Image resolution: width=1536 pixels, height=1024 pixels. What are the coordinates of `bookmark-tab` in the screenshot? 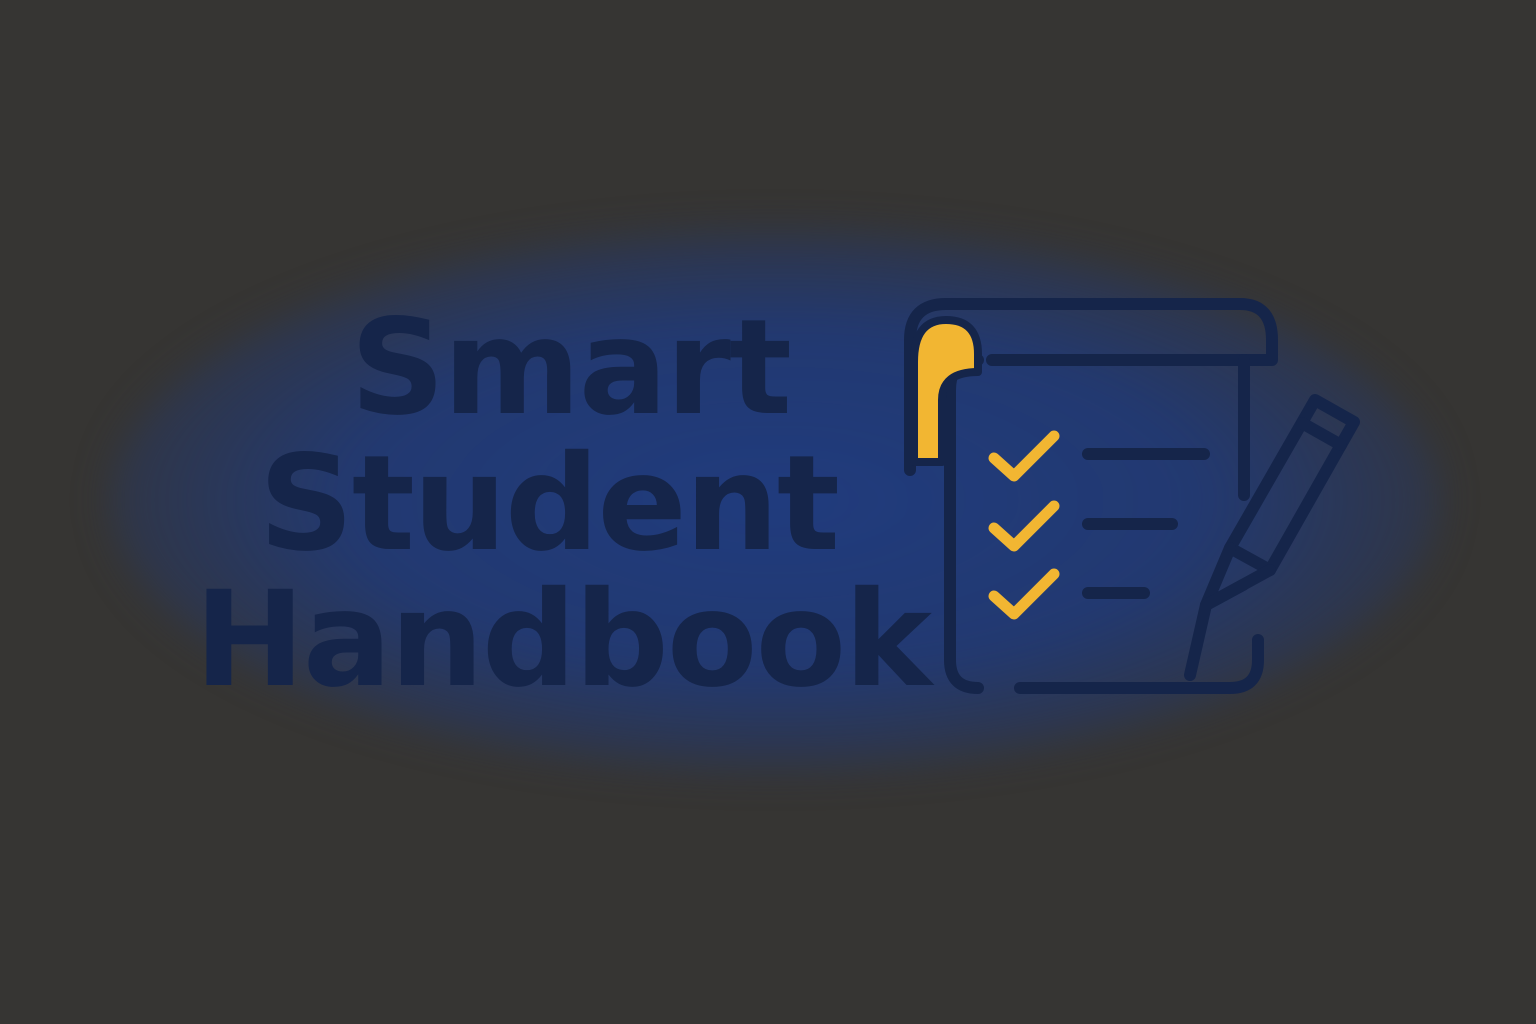 It's located at (946, 391).